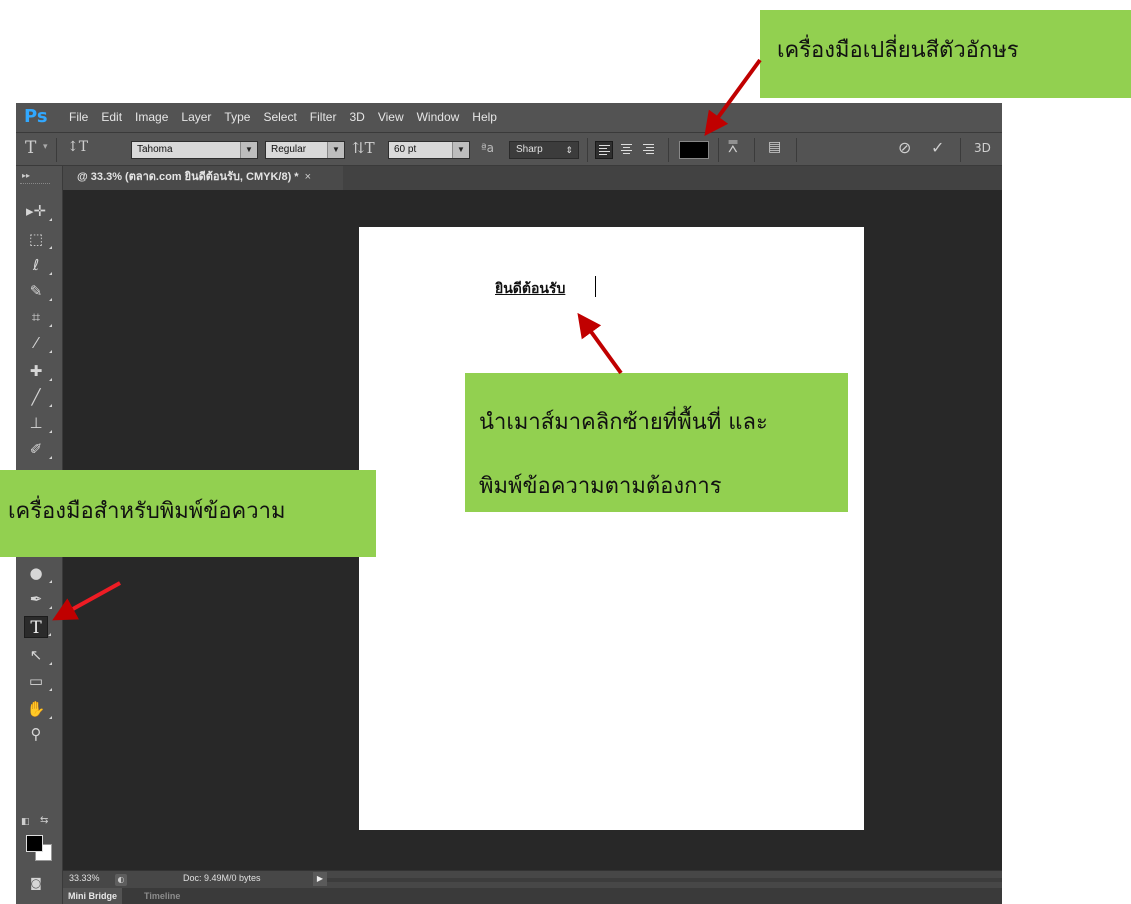 Image resolution: width=1131 pixels, height=904 pixels. I want to click on canvas-text-layer: ยินดีต้อนรับ, so click(530, 289).